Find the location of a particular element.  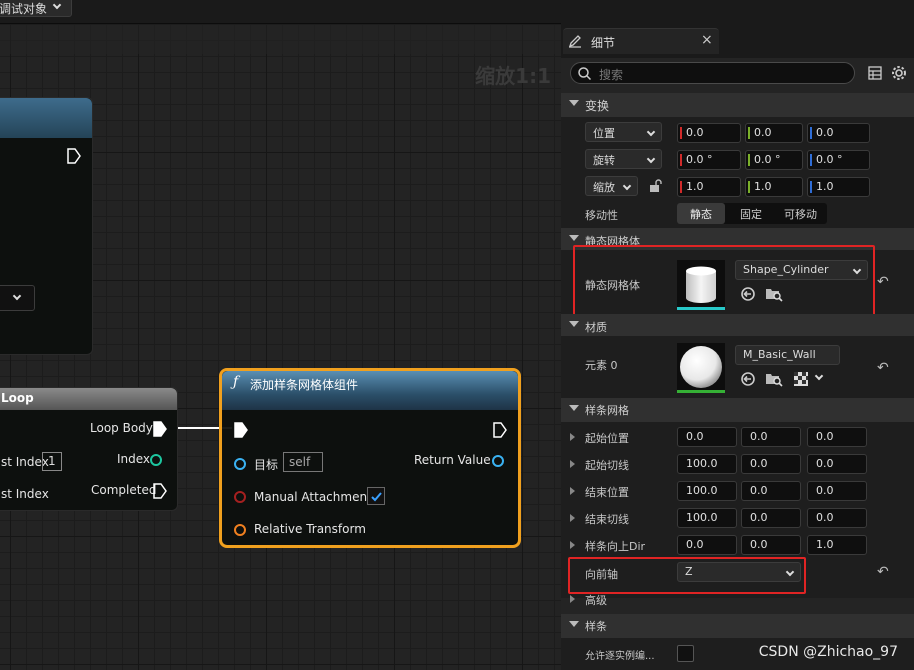

mobility-segmented-control: 静态 固定 可移动 is located at coordinates (752, 213).